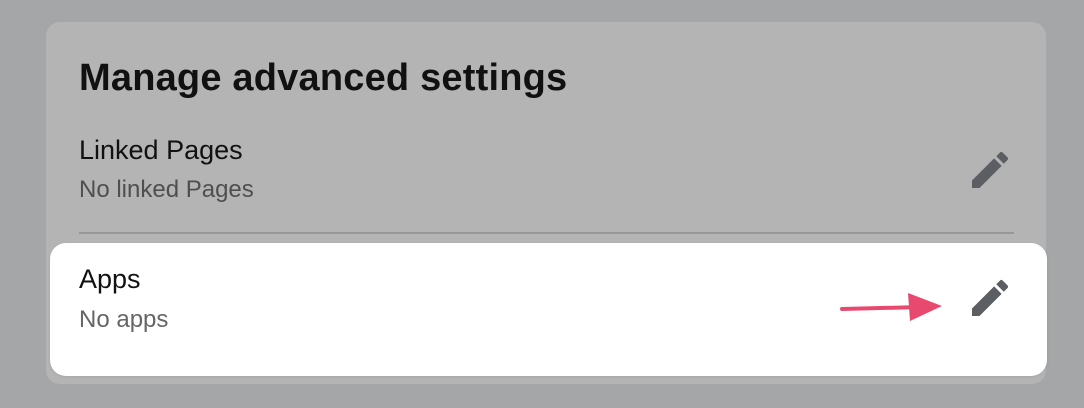 The image size is (1084, 408). Describe the element at coordinates (323, 78) in the screenshot. I see `section-title: Manage advanced settings` at that location.